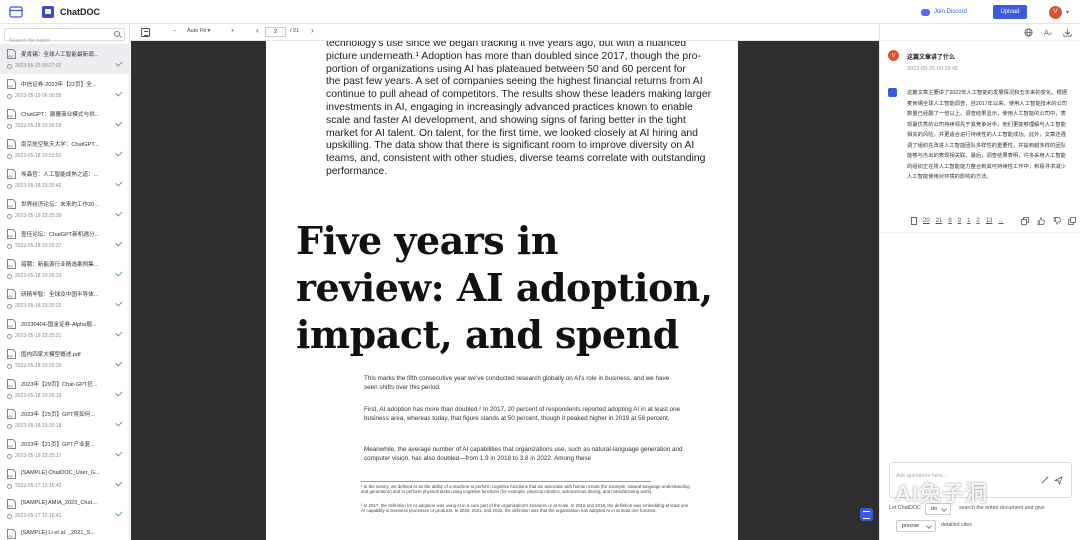 The image size is (1080, 540). What do you see at coordinates (38, 456) in the screenshot?
I see `file-date-text: 2023-05-18 23:25:17` at bounding box center [38, 456].